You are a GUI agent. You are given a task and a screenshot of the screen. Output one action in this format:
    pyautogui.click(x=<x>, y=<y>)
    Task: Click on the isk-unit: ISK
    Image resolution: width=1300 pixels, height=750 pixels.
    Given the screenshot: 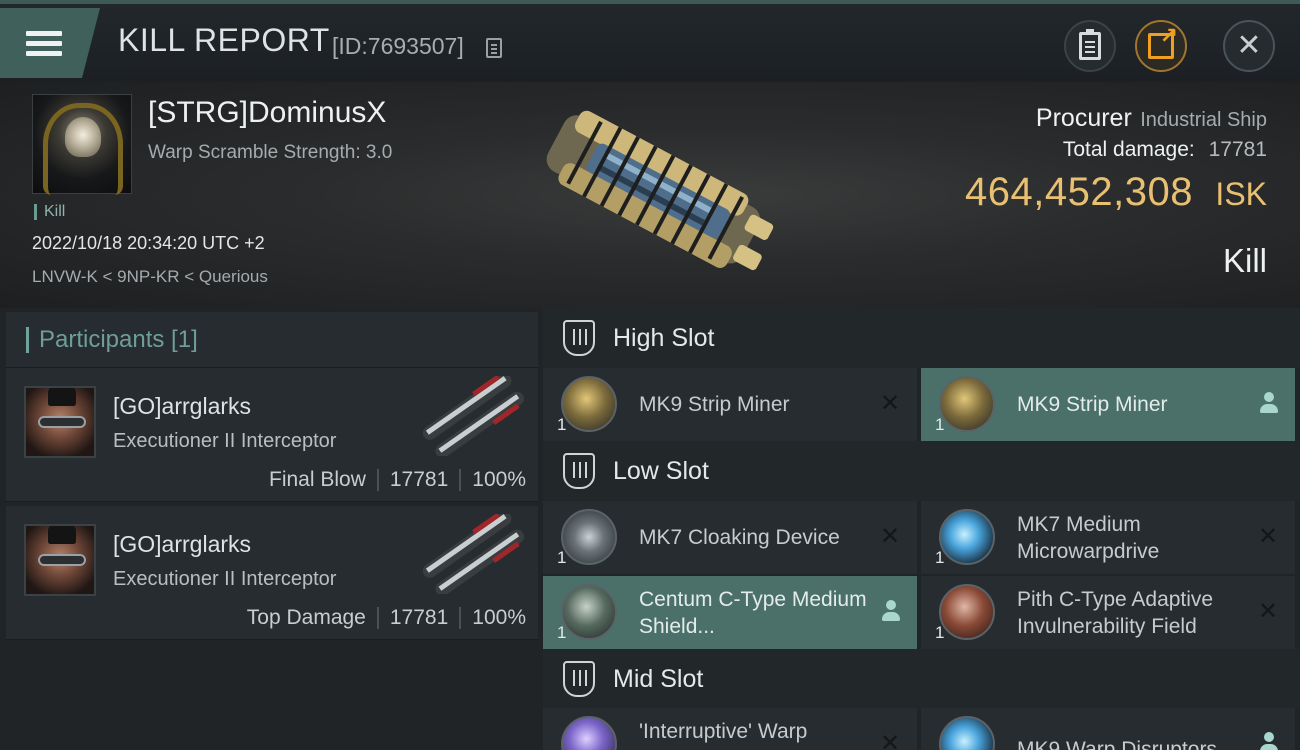 What is the action you would take?
    pyautogui.click(x=1241, y=194)
    